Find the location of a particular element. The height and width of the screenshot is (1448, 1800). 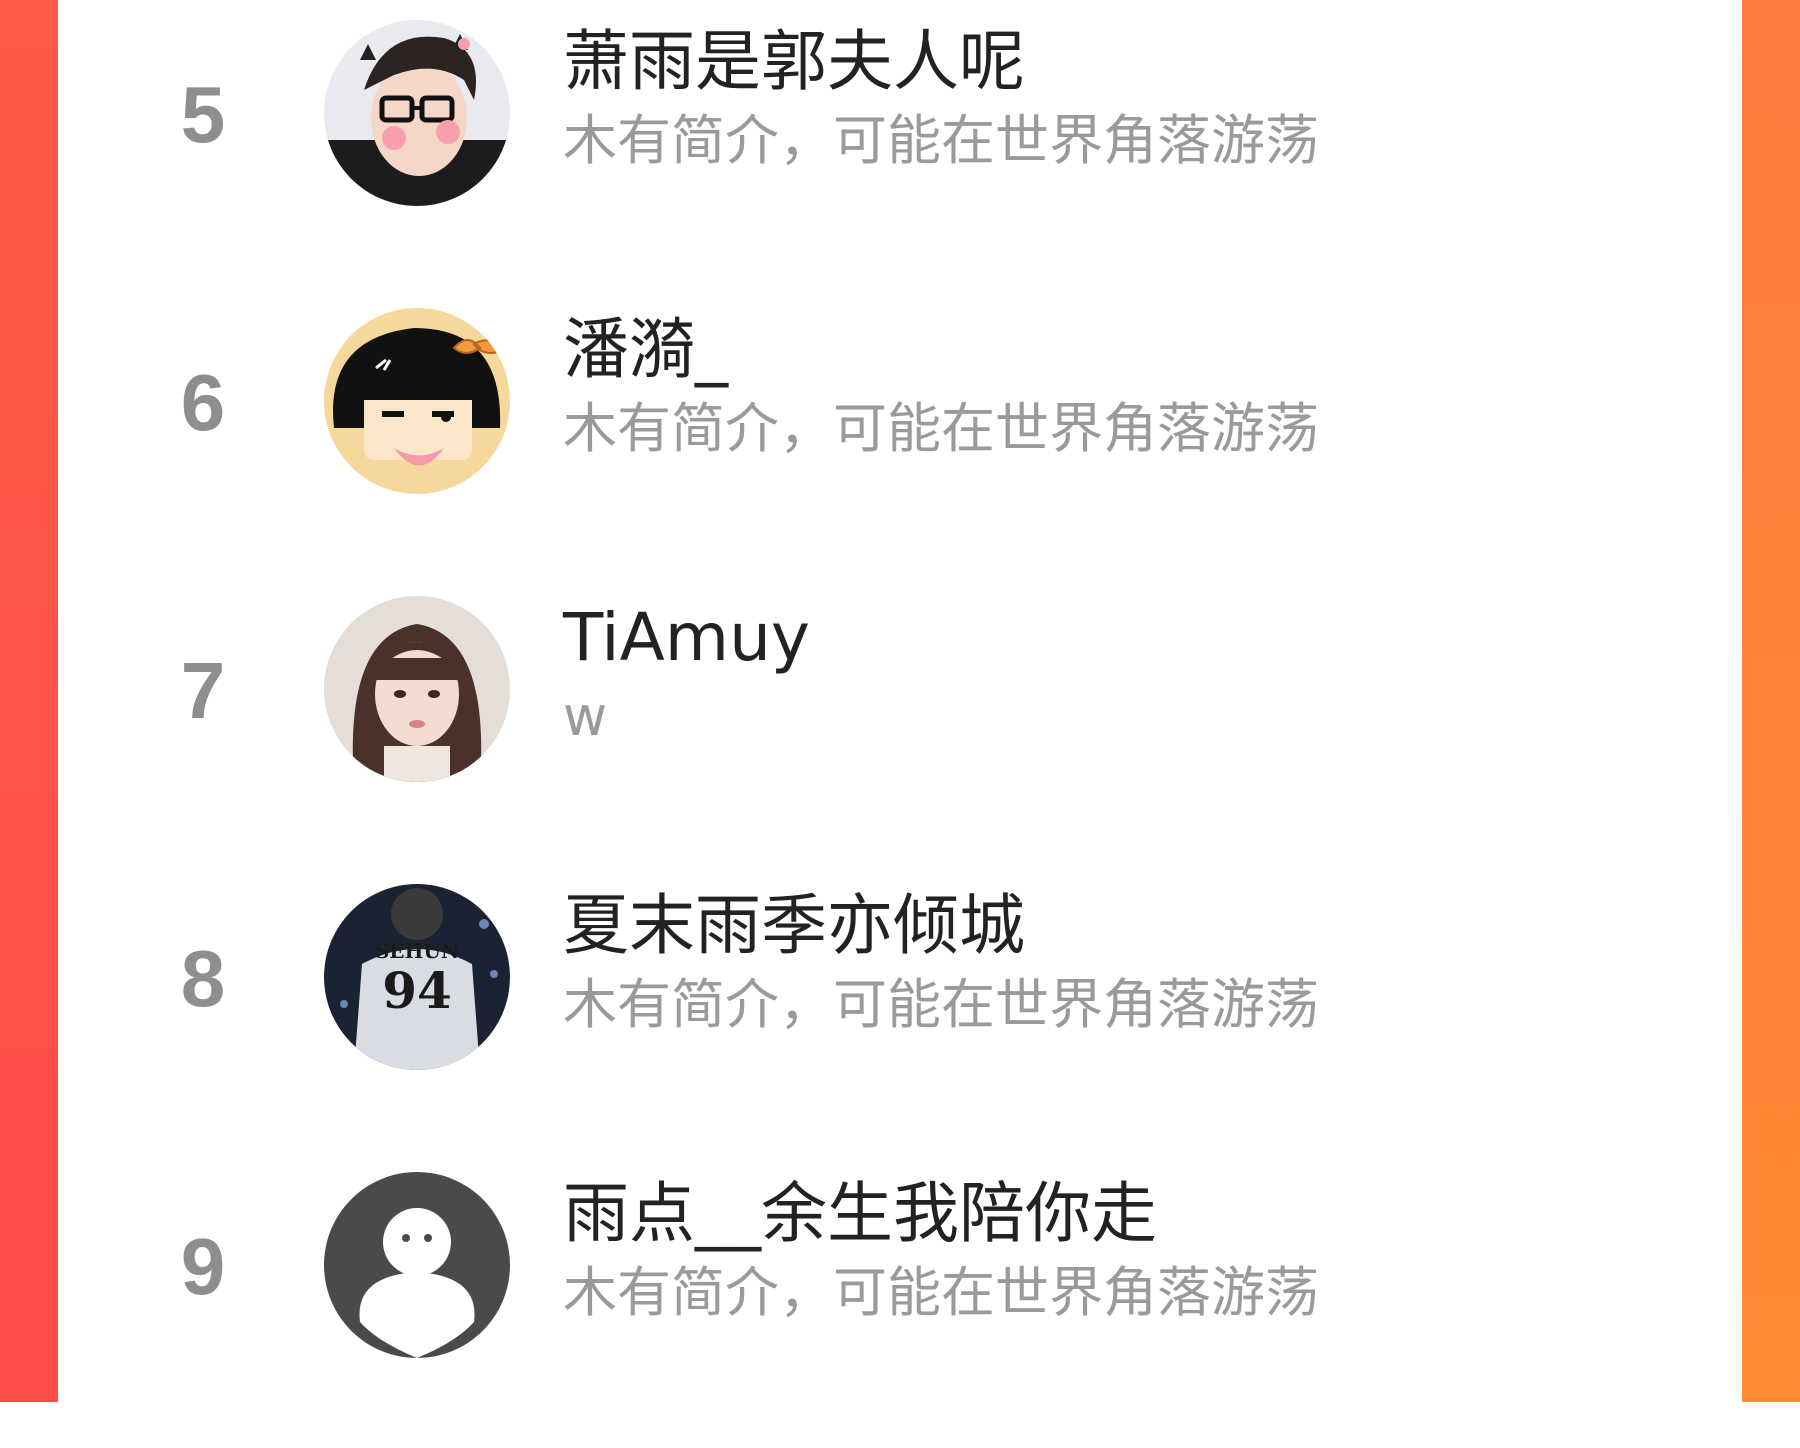

avatar-boy-glasses-icon is located at coordinates (417, 113).